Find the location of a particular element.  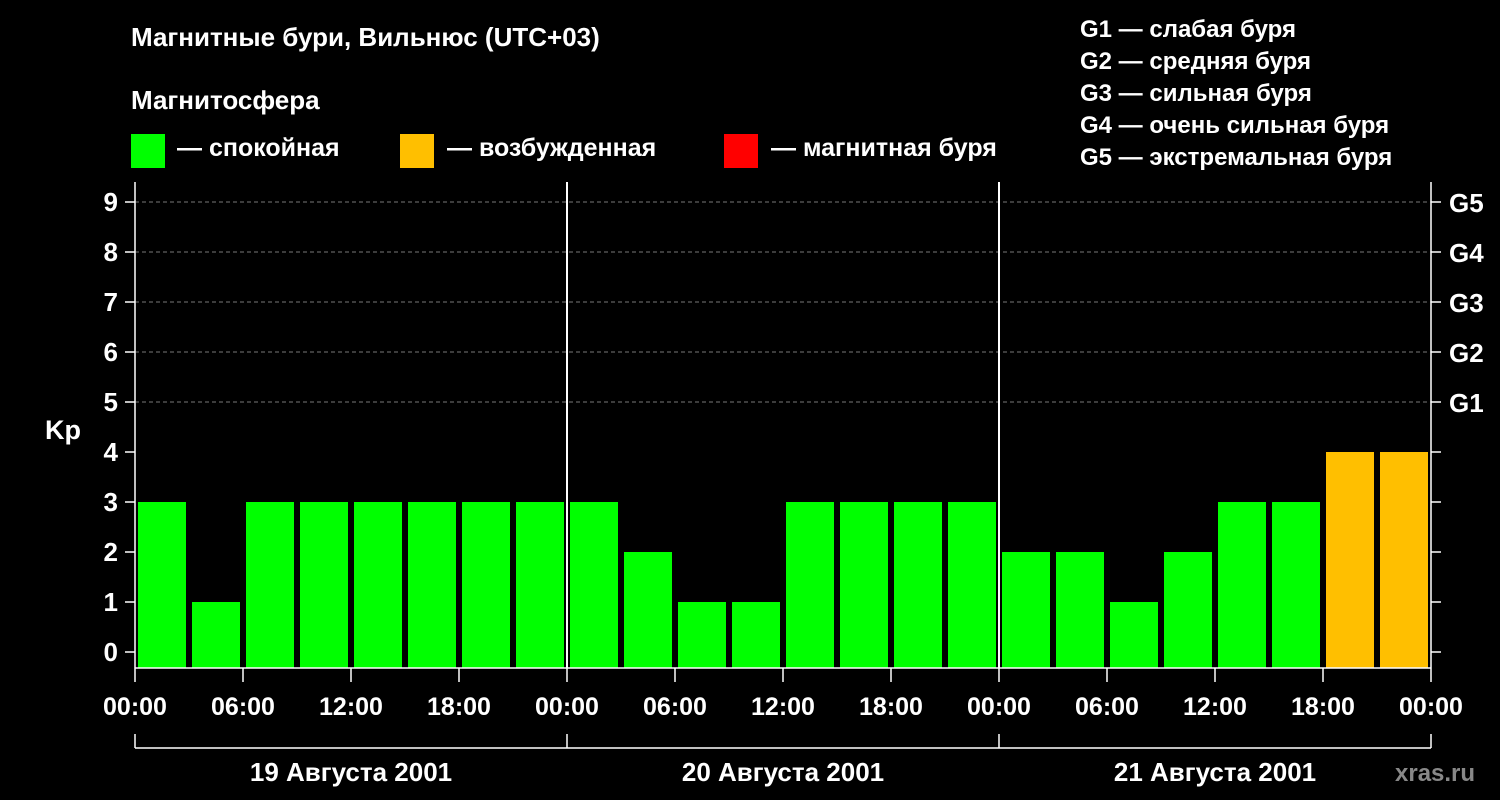

g-tick-label-1: G2 is located at coordinates (1466, 353).